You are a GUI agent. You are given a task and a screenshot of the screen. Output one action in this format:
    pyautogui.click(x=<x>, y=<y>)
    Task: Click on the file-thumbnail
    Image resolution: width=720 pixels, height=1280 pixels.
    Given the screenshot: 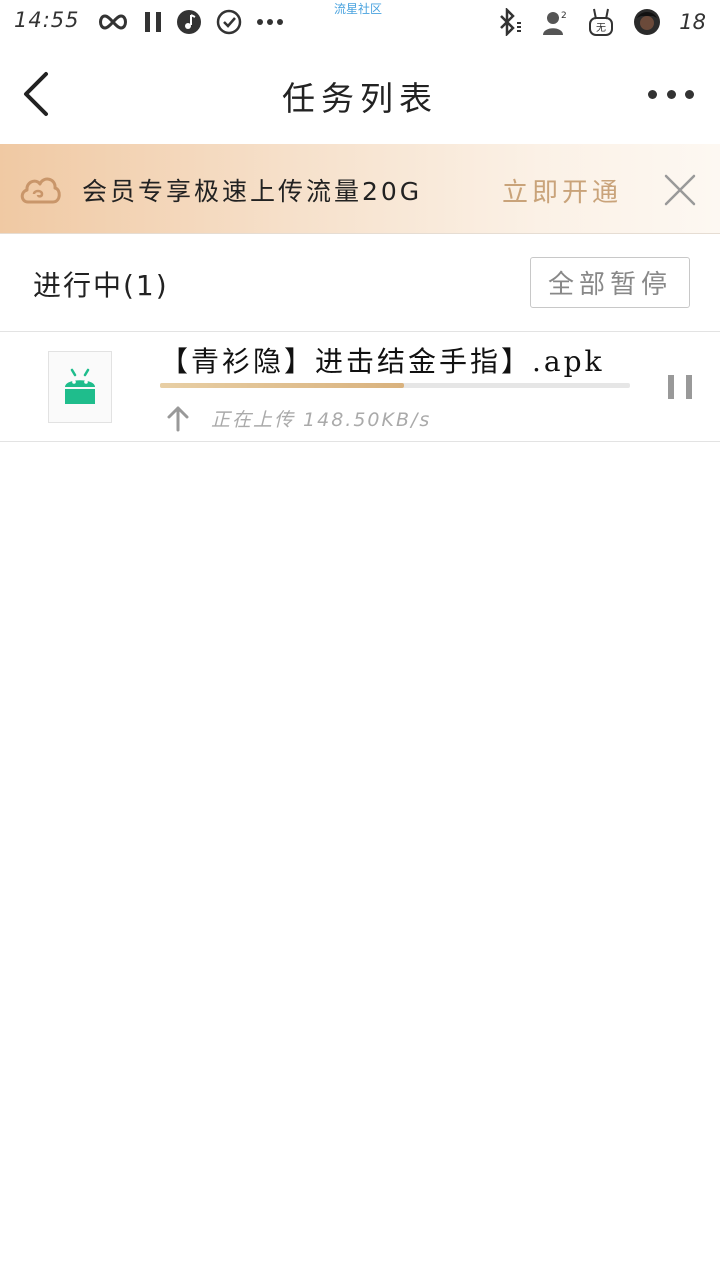 What is the action you would take?
    pyautogui.click(x=80, y=387)
    